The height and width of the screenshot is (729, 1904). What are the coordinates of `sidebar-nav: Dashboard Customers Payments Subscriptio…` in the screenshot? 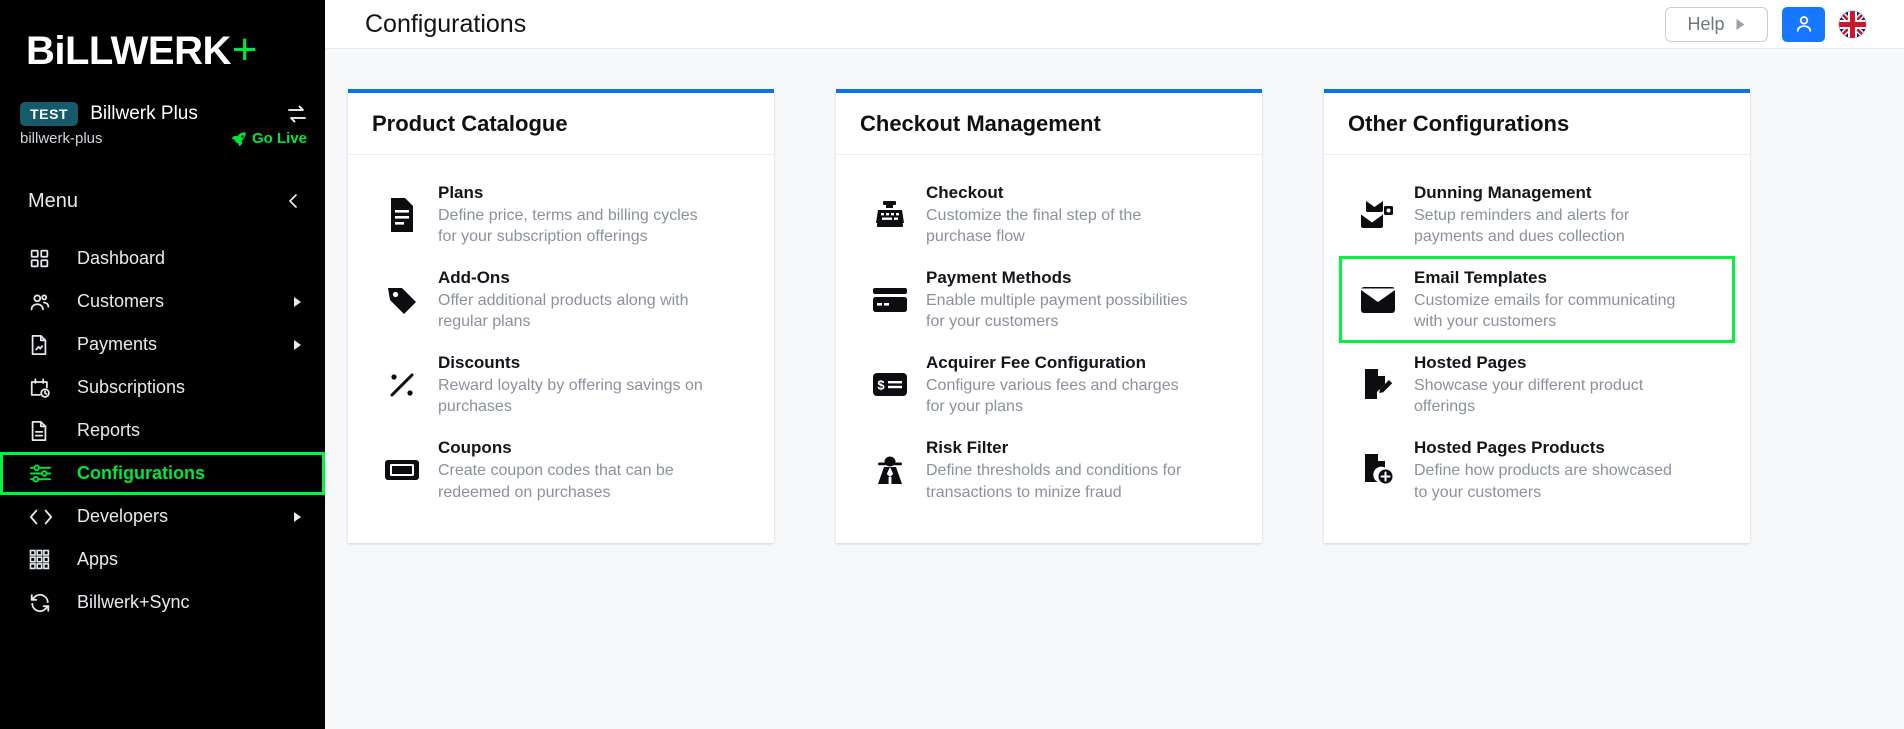 It's located at (162, 430).